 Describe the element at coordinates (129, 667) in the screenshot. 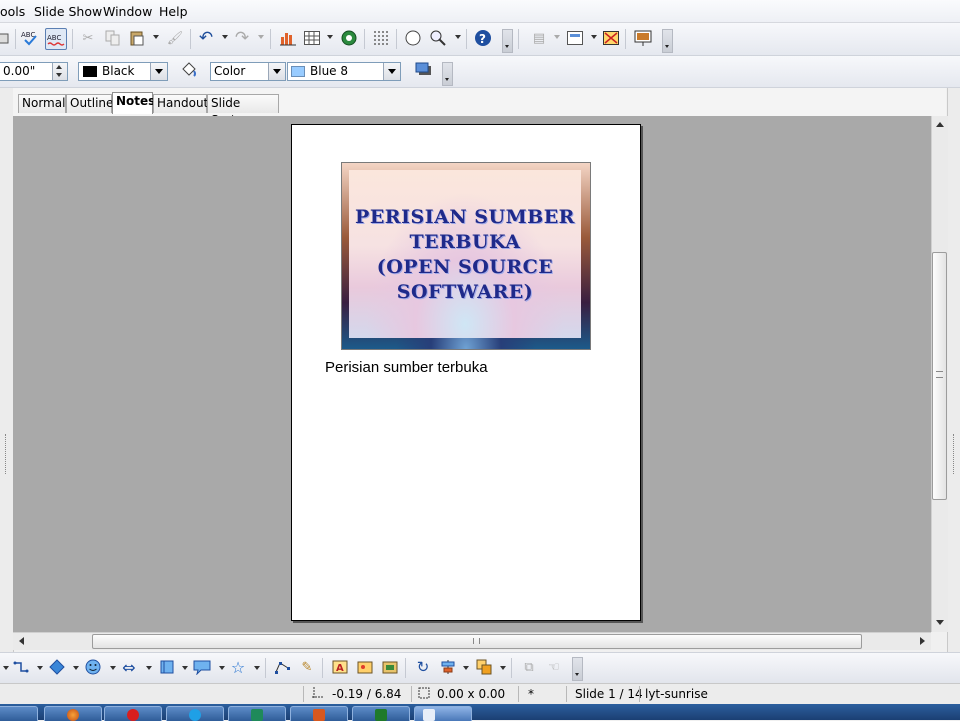

I see `block-arrows-icon: ⇔` at that location.